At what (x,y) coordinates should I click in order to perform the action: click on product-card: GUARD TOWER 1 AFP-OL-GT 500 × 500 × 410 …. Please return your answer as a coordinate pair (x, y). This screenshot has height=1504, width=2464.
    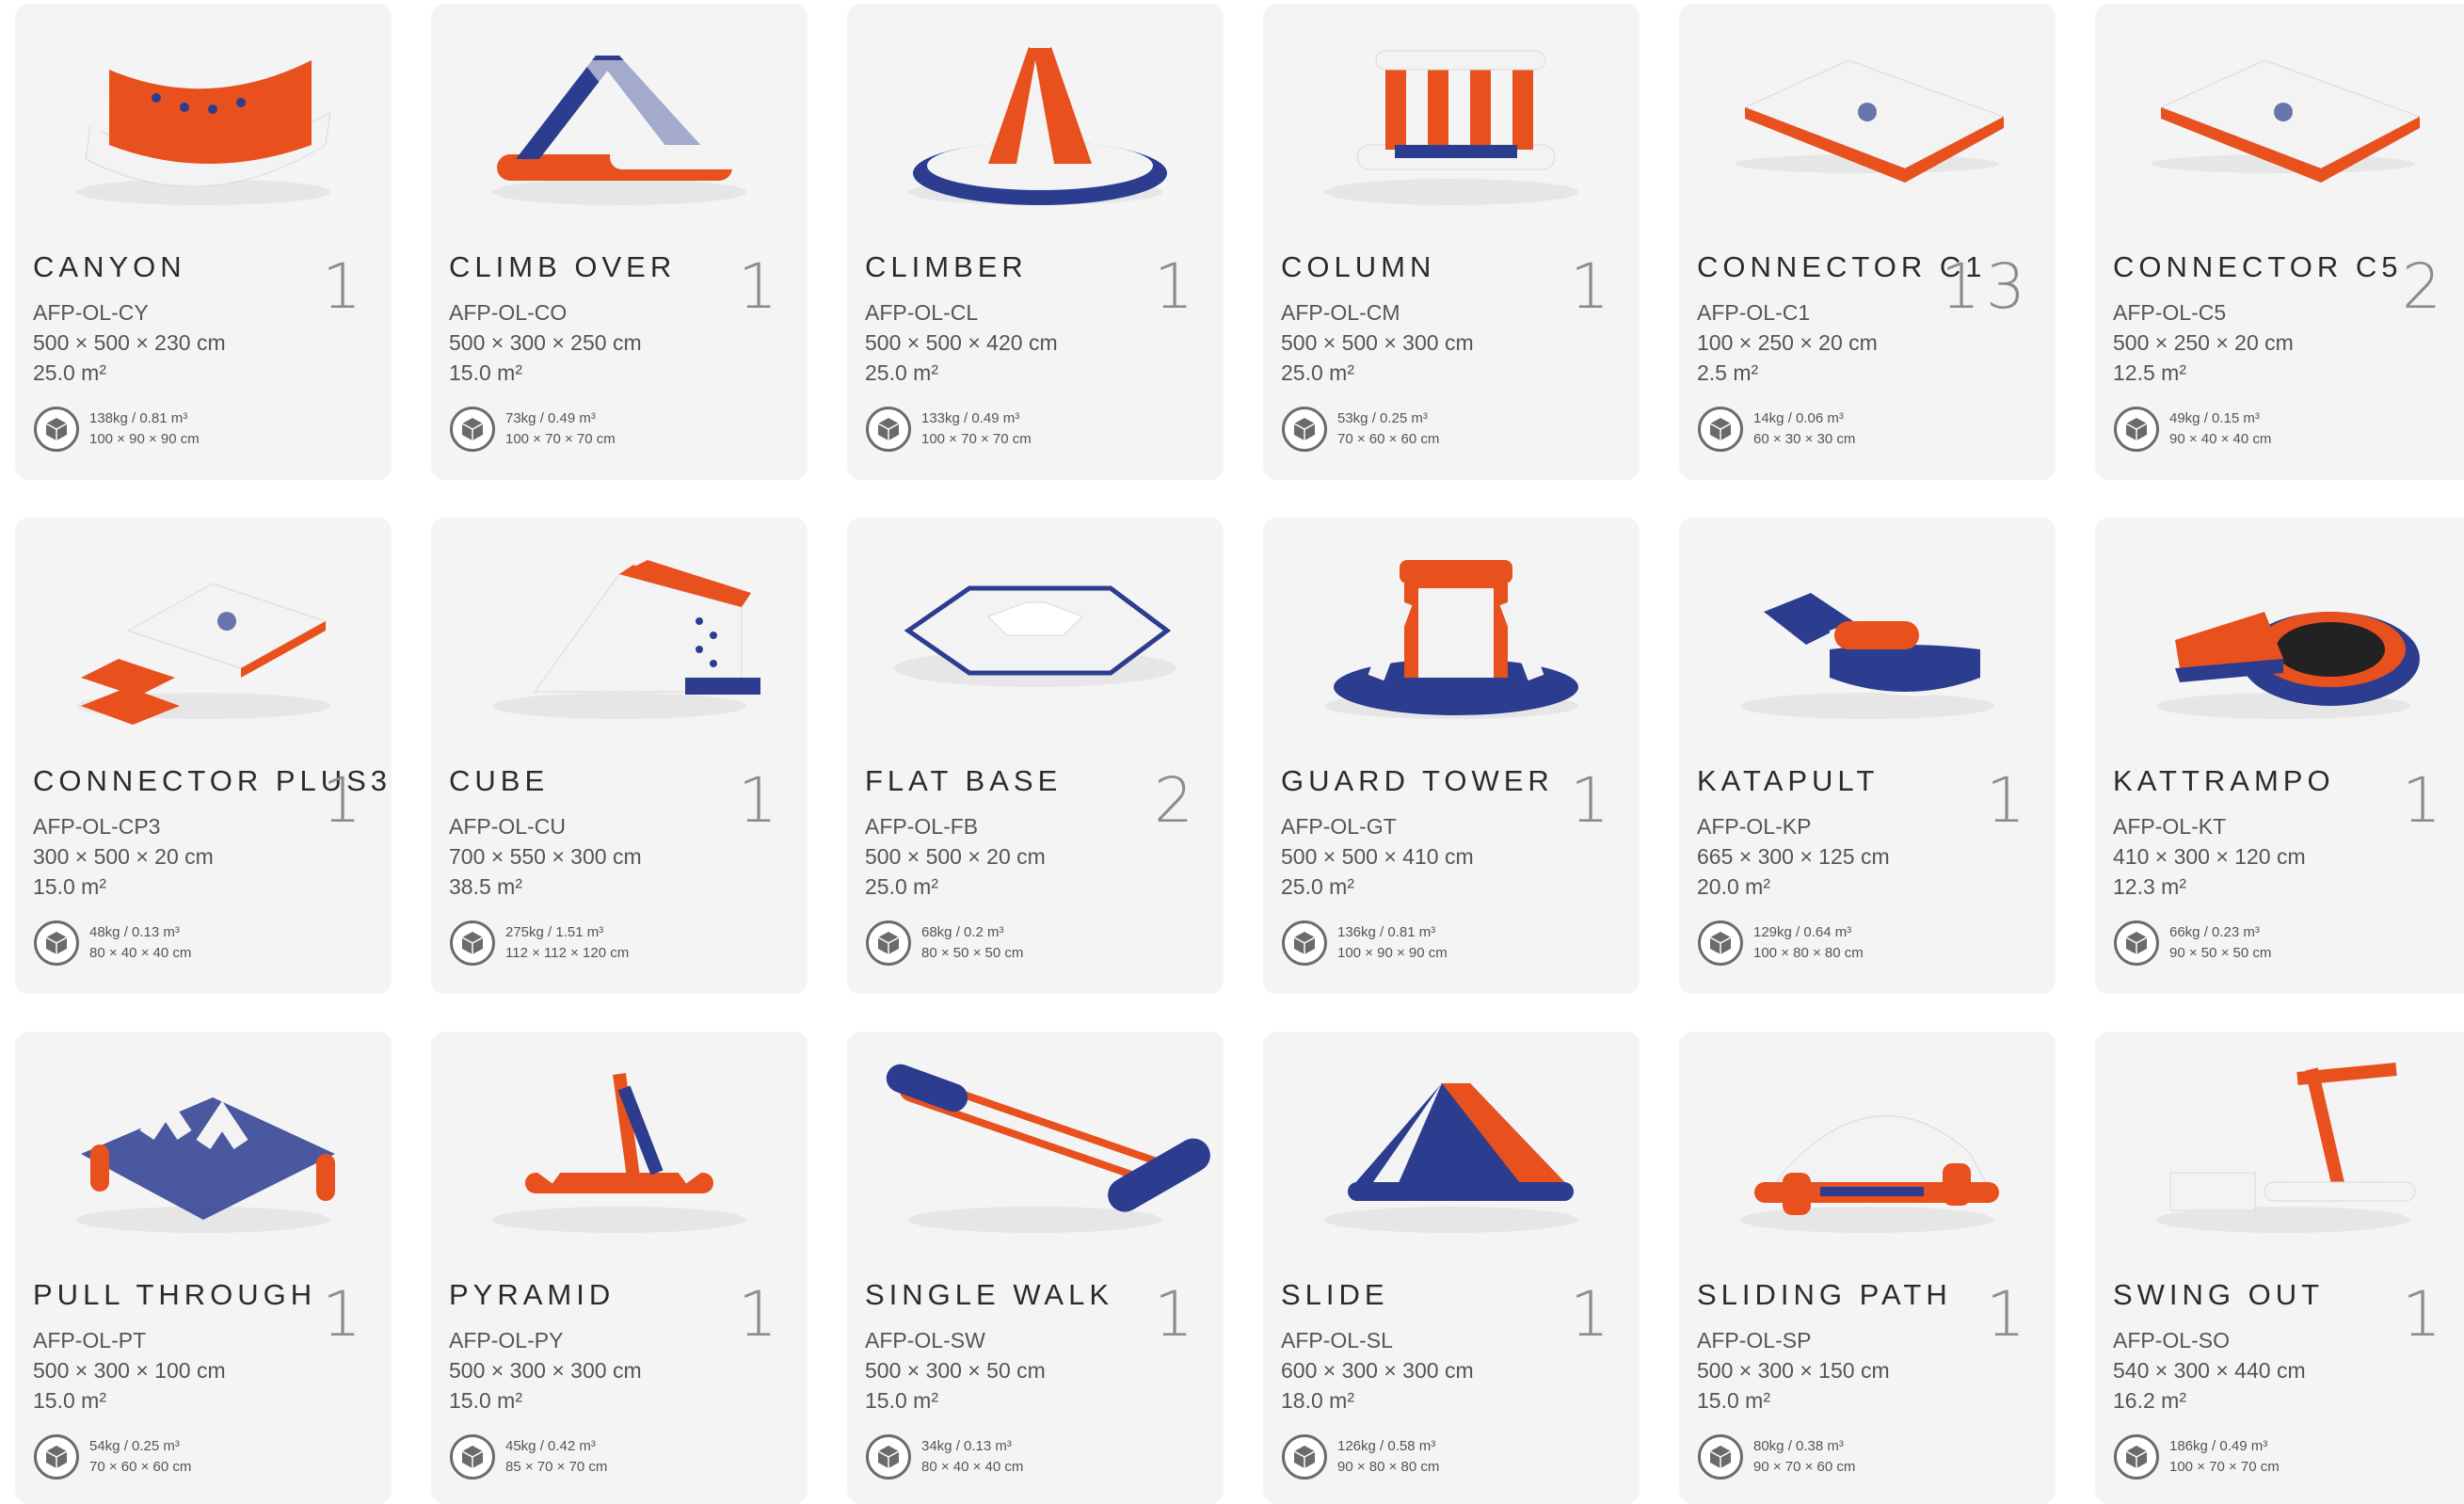
    Looking at the image, I should click on (1451, 756).